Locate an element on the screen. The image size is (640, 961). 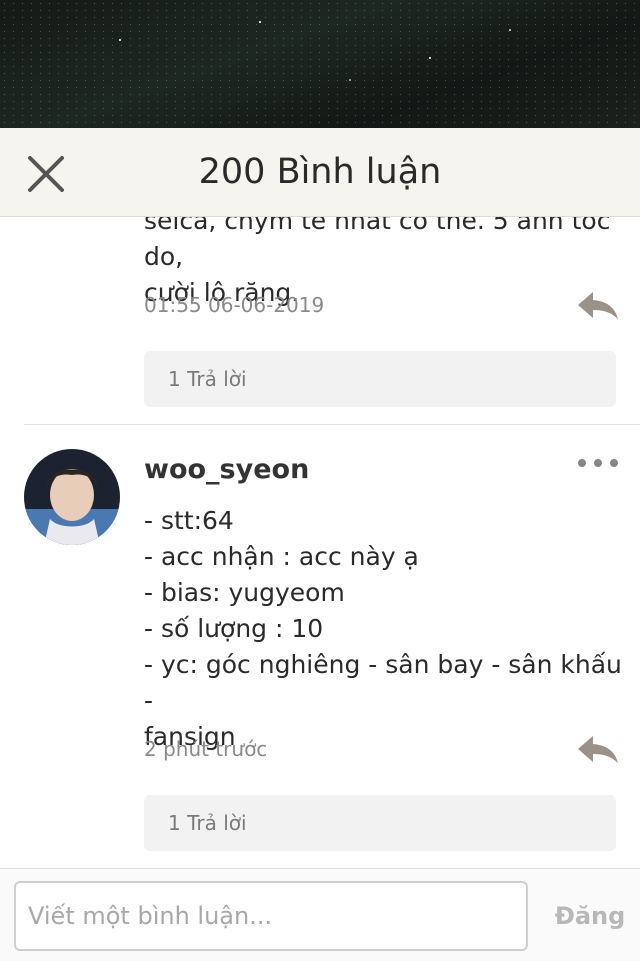
comment-timestamp: 01:55 06-06-2019 is located at coordinates (234, 305).